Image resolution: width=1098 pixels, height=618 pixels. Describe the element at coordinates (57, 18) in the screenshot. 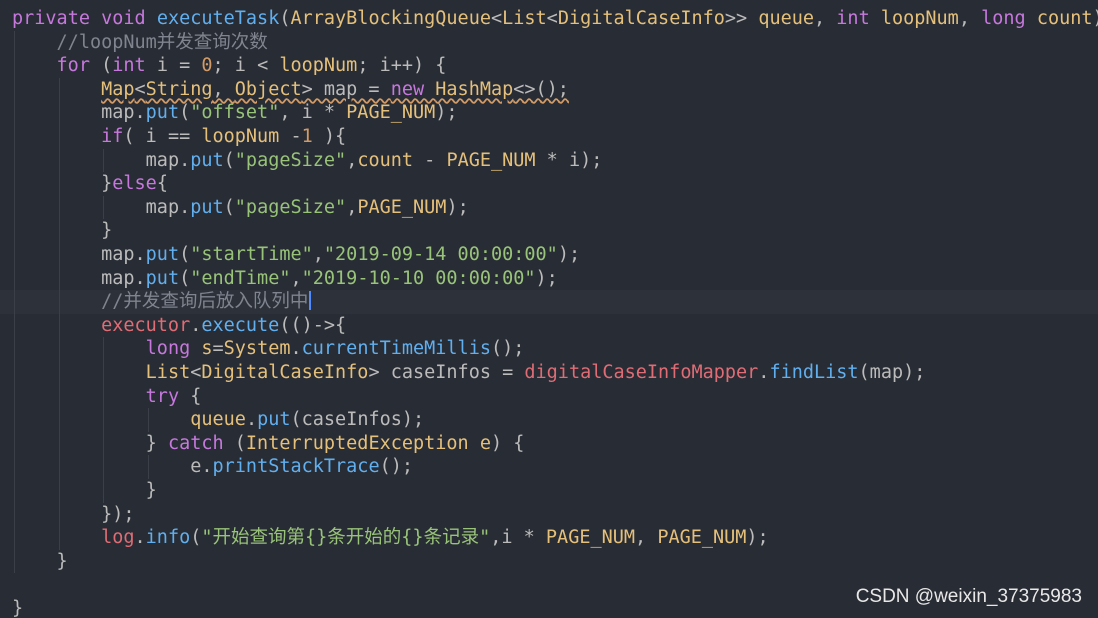

I see `code-token-keyword: private` at that location.